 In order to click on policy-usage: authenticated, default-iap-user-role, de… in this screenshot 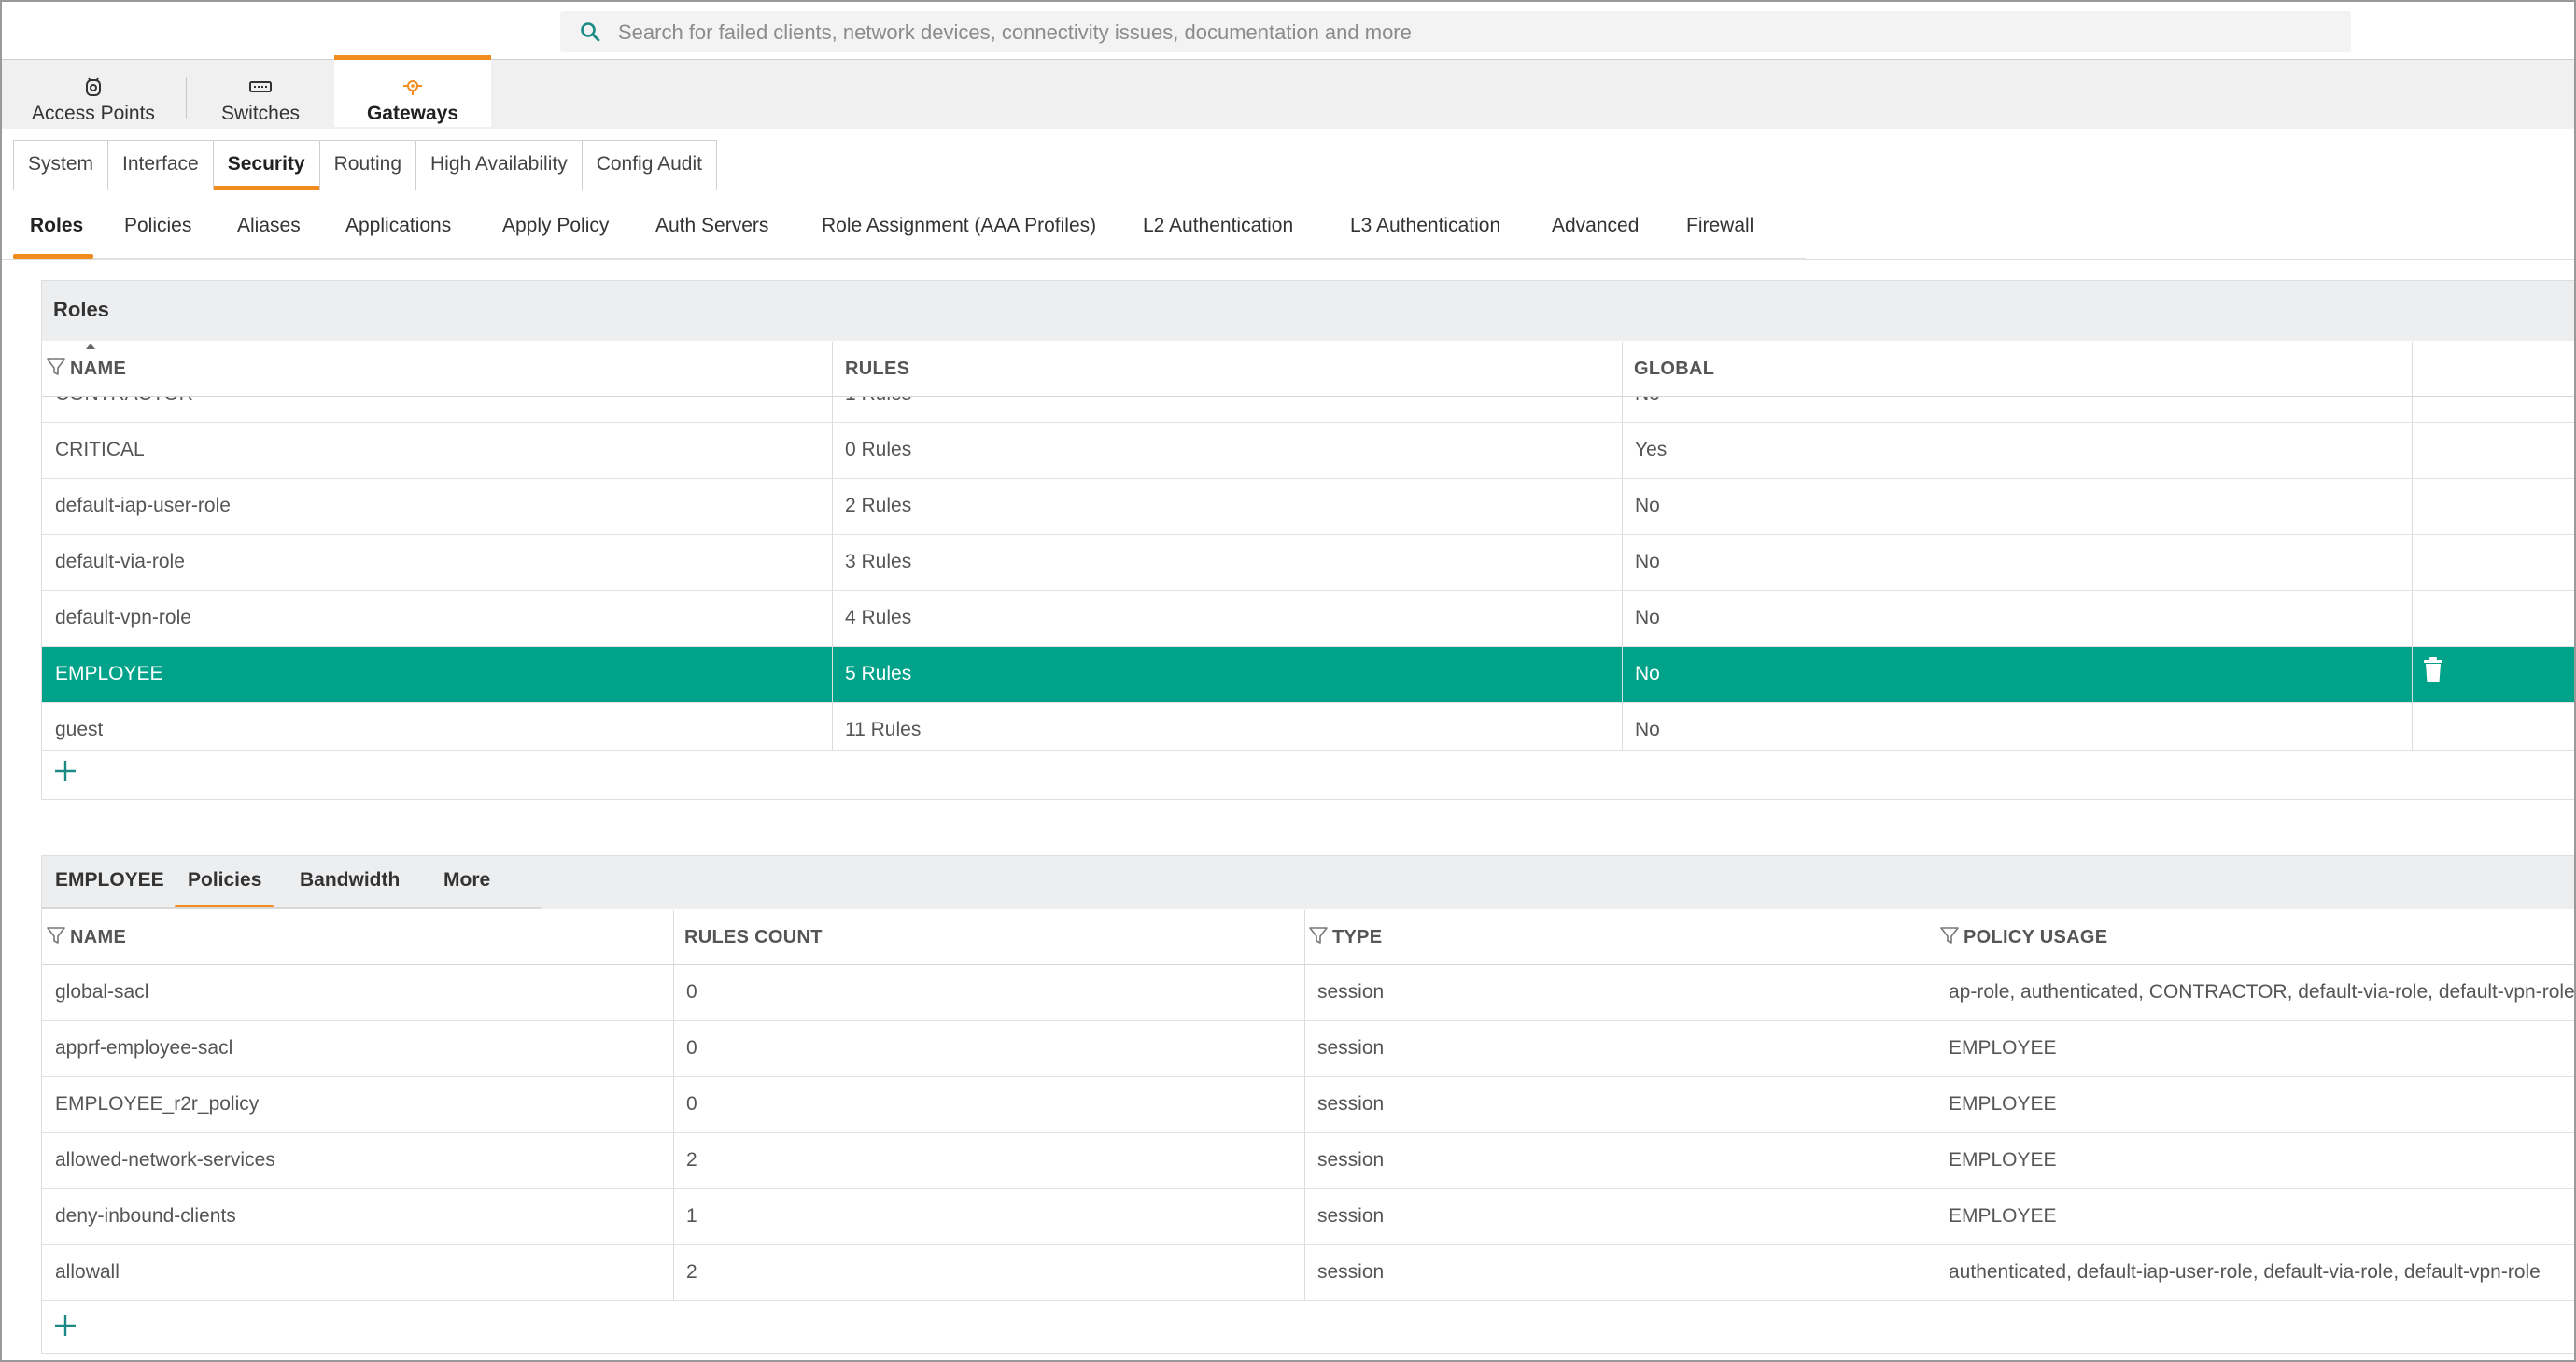, I will do `click(2245, 1272)`.